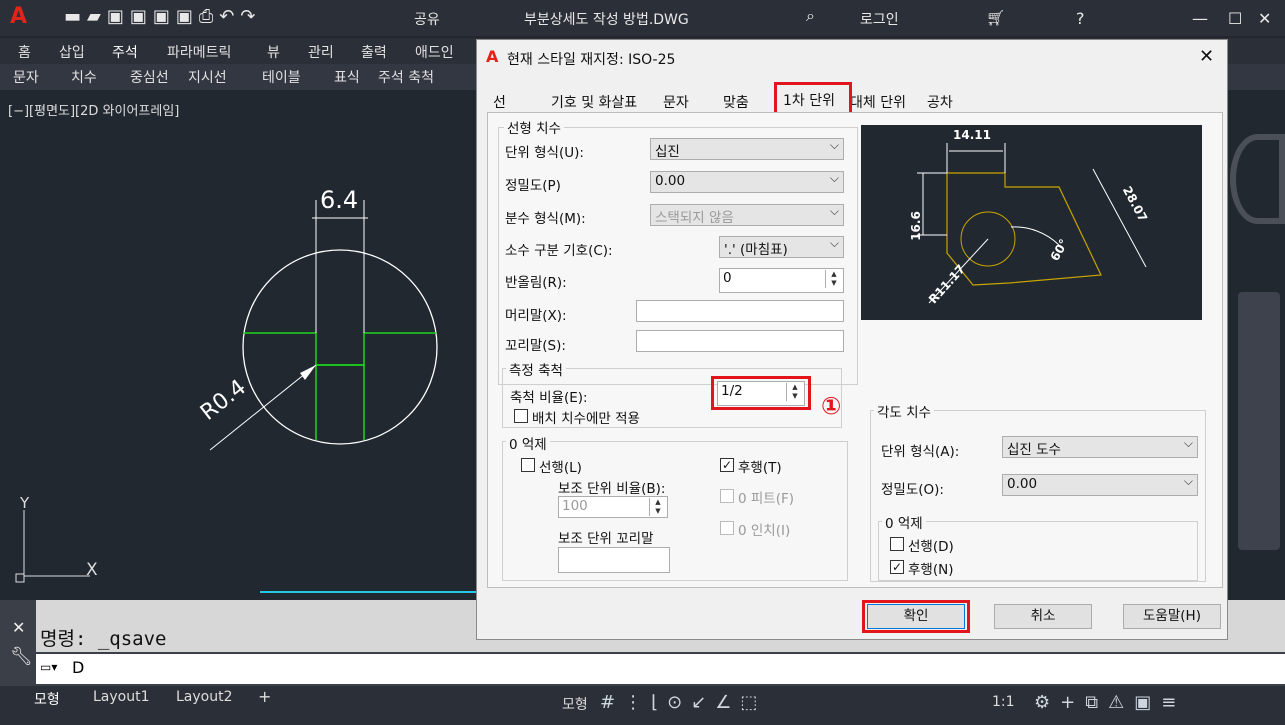  I want to click on layout-tab-2: Layout2, so click(204, 697).